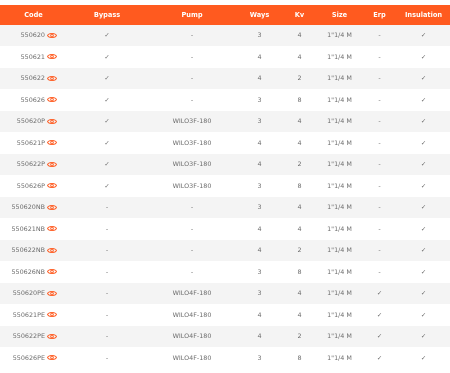 This screenshot has width=450, height=373. Describe the element at coordinates (225, 315) in the screenshot. I see `table-row: 550621PE - WILO4F-180 4 4 1"1/4 M ✓ ✓` at that location.